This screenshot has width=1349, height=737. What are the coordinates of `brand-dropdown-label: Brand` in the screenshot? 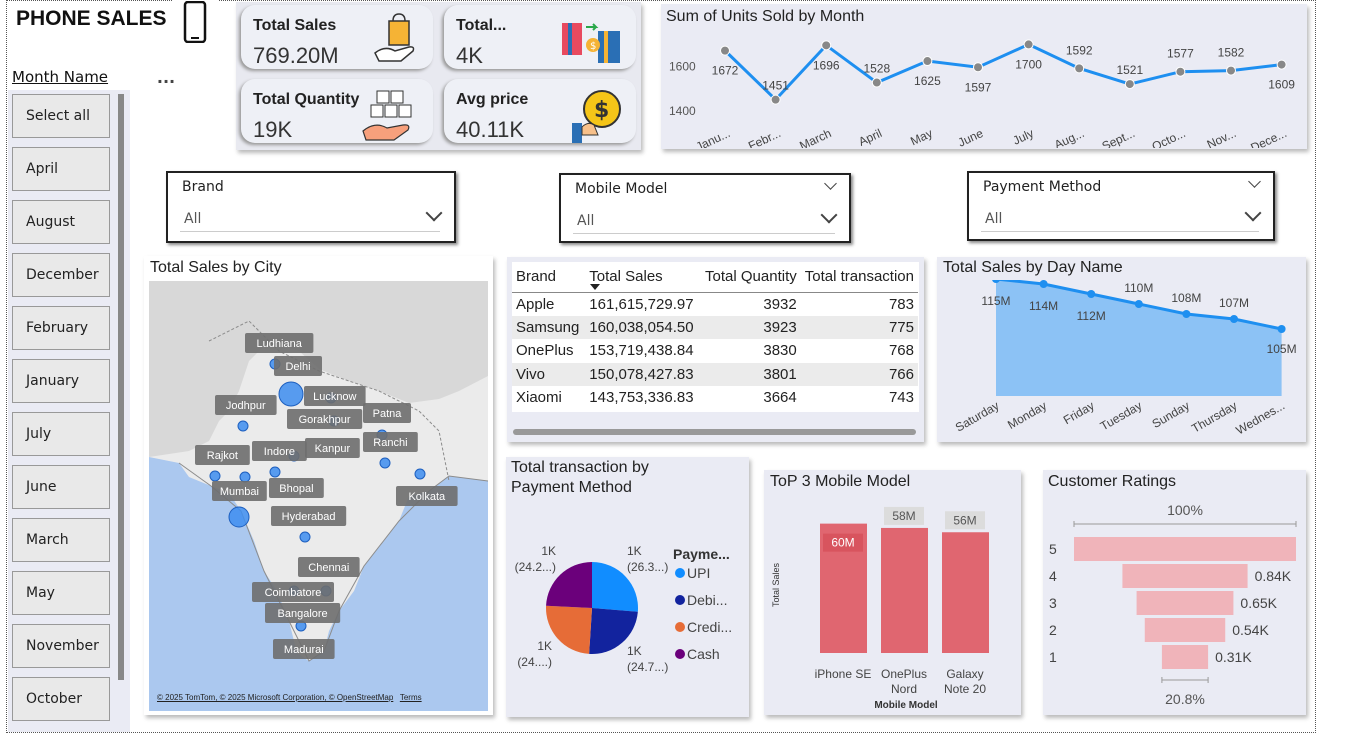 It's located at (203, 187).